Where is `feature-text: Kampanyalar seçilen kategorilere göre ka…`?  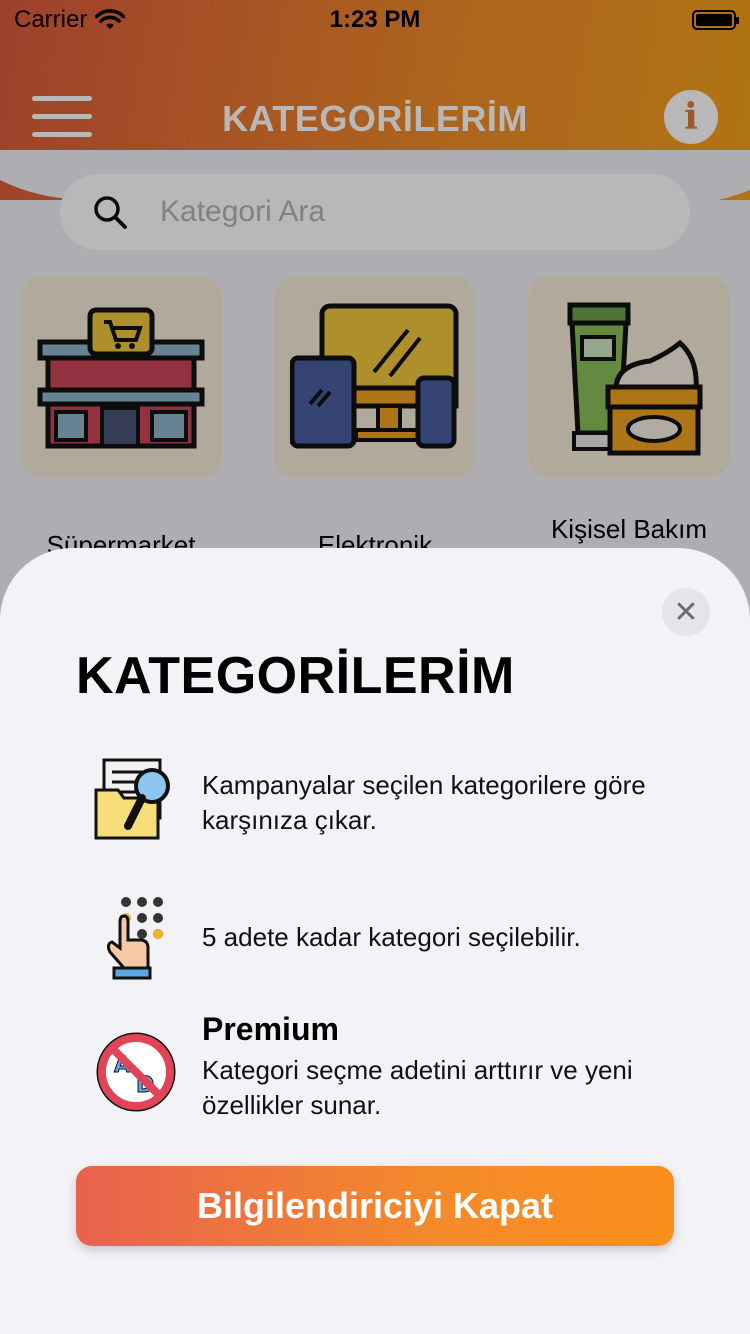
feature-text: Kampanyalar seçilen kategorilere göre ka… is located at coordinates (424, 802).